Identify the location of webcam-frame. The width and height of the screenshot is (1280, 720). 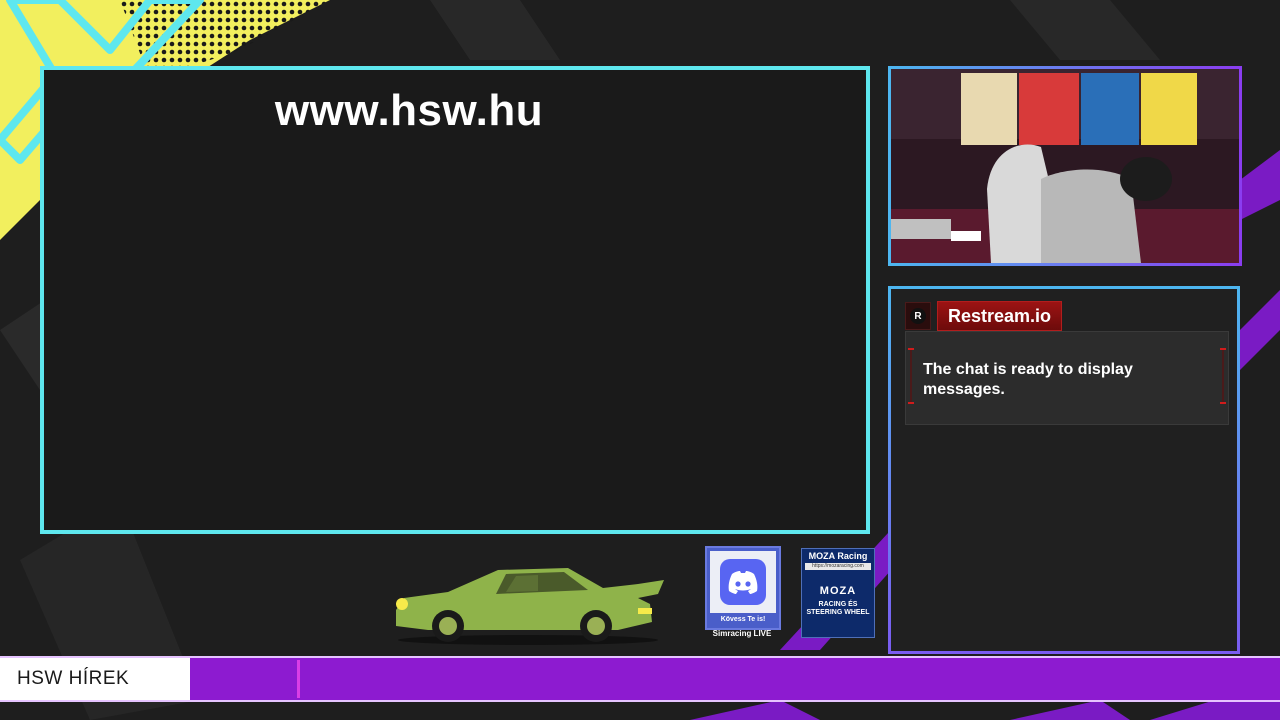
(1065, 166).